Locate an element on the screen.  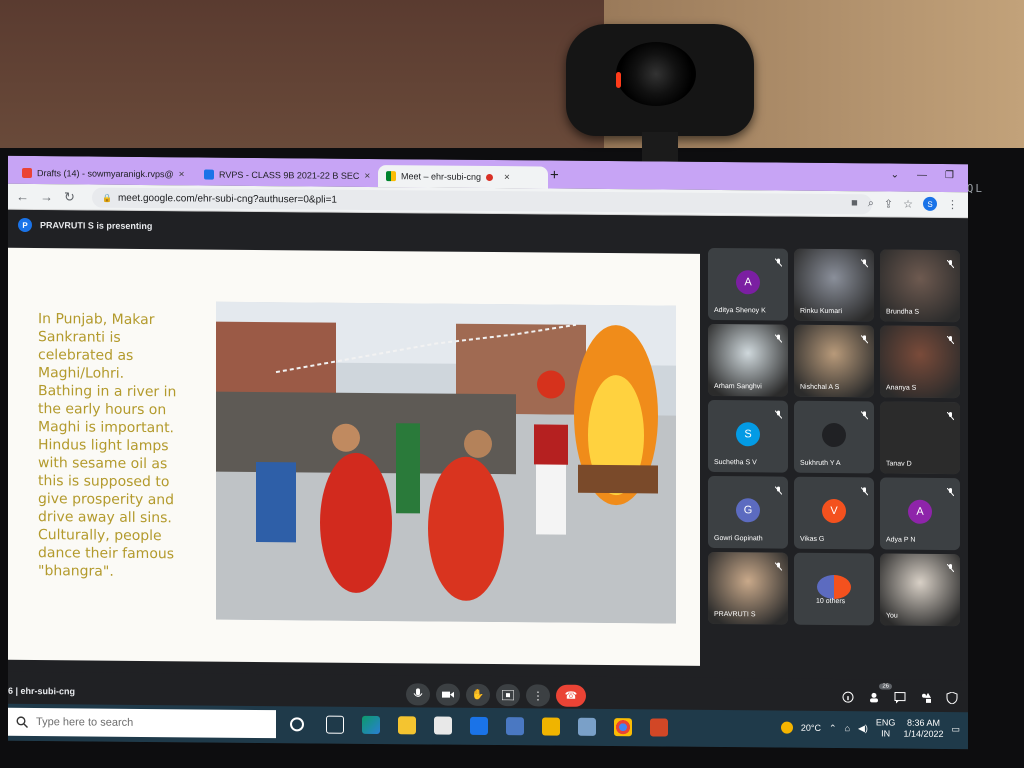
participant-tile: A Aditya Shenoy K is located at coordinates (748, 284).